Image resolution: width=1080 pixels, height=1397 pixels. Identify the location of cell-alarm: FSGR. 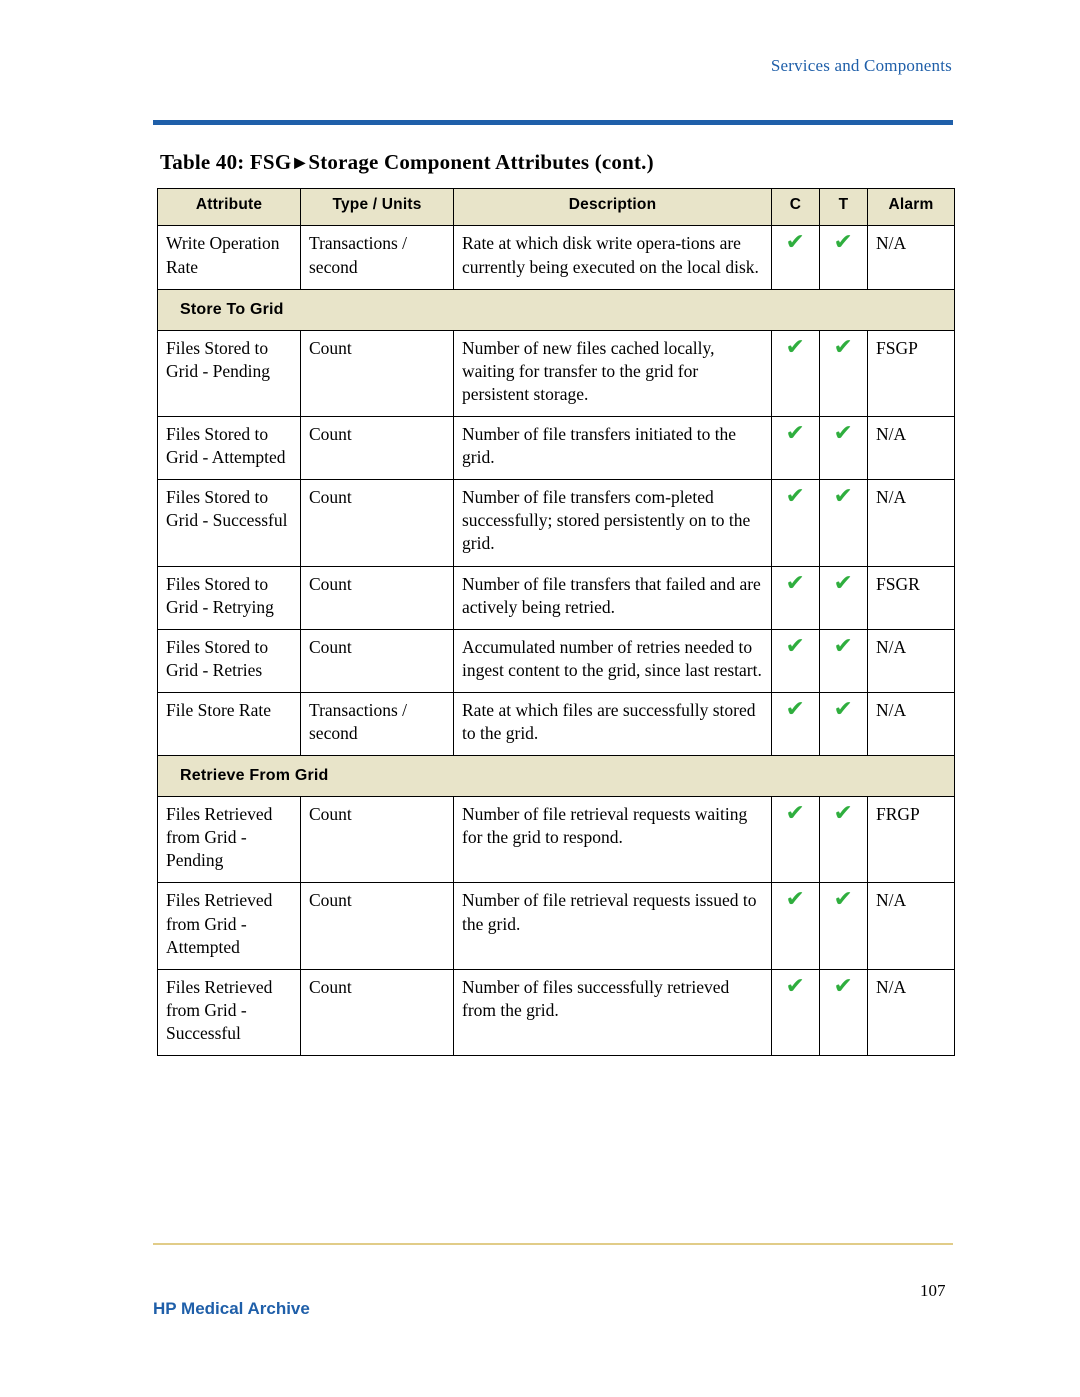
(911, 597).